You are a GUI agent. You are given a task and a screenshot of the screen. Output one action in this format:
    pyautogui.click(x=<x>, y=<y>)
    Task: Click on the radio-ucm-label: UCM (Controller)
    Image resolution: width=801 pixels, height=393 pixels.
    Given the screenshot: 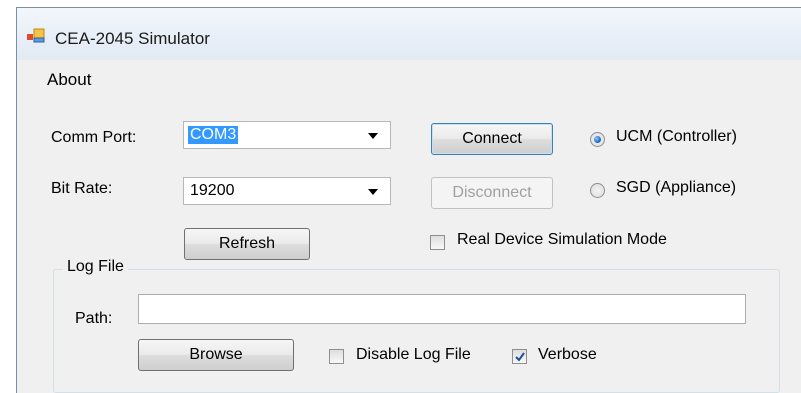 What is the action you would take?
    pyautogui.click(x=676, y=137)
    